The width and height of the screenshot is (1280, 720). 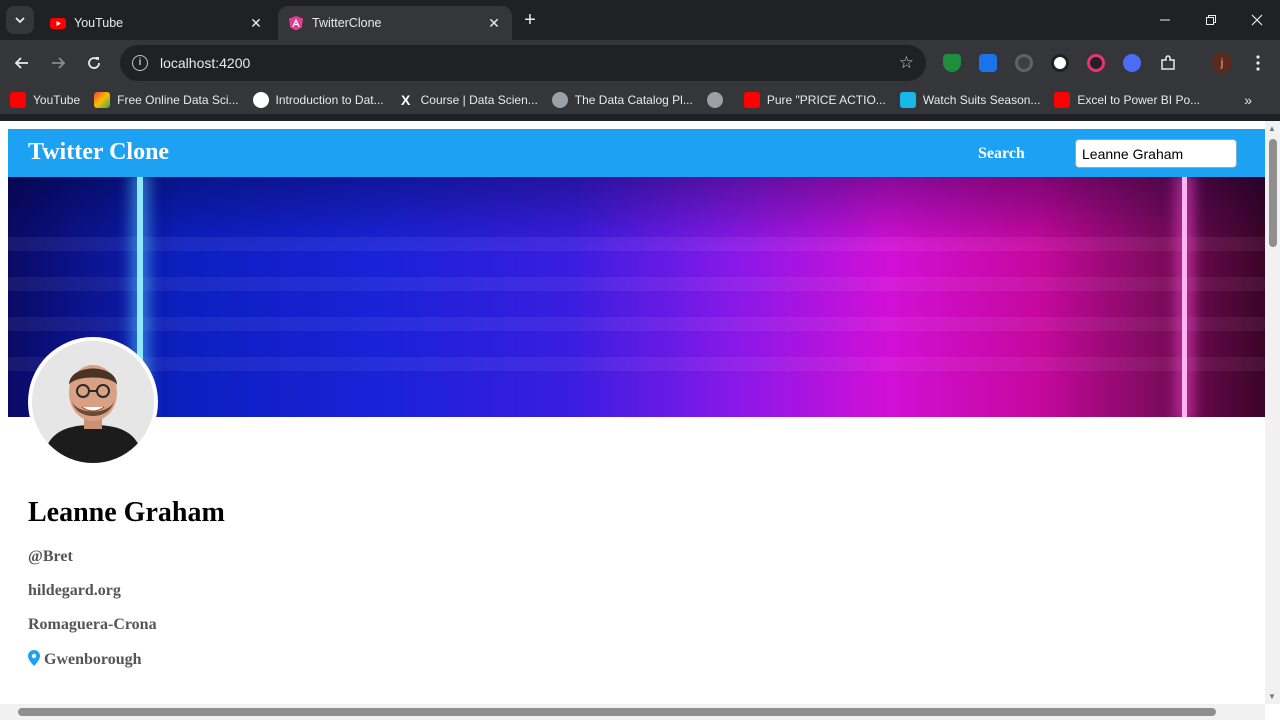 I want to click on restore-button, so click(x=1211, y=20).